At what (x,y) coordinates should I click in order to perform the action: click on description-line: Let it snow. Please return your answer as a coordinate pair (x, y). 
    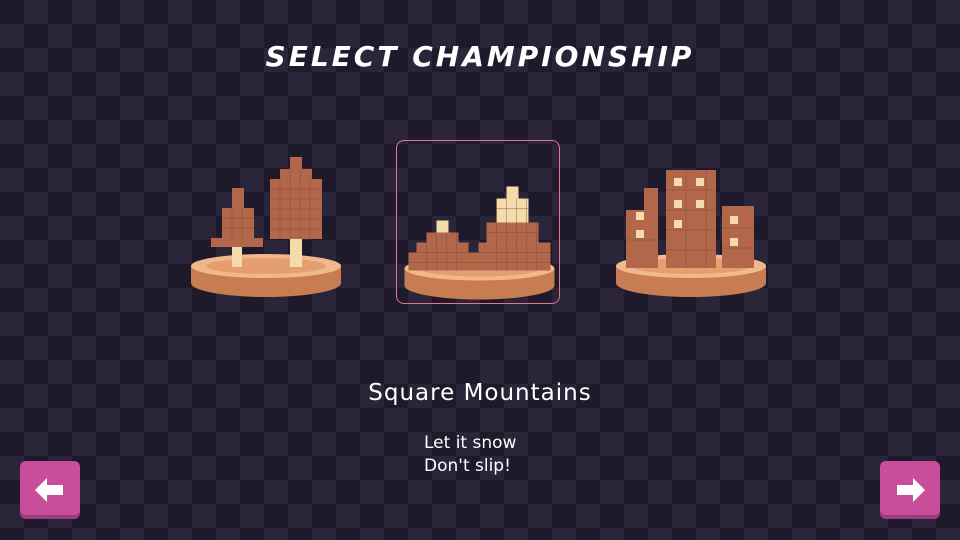
    Looking at the image, I should click on (470, 443).